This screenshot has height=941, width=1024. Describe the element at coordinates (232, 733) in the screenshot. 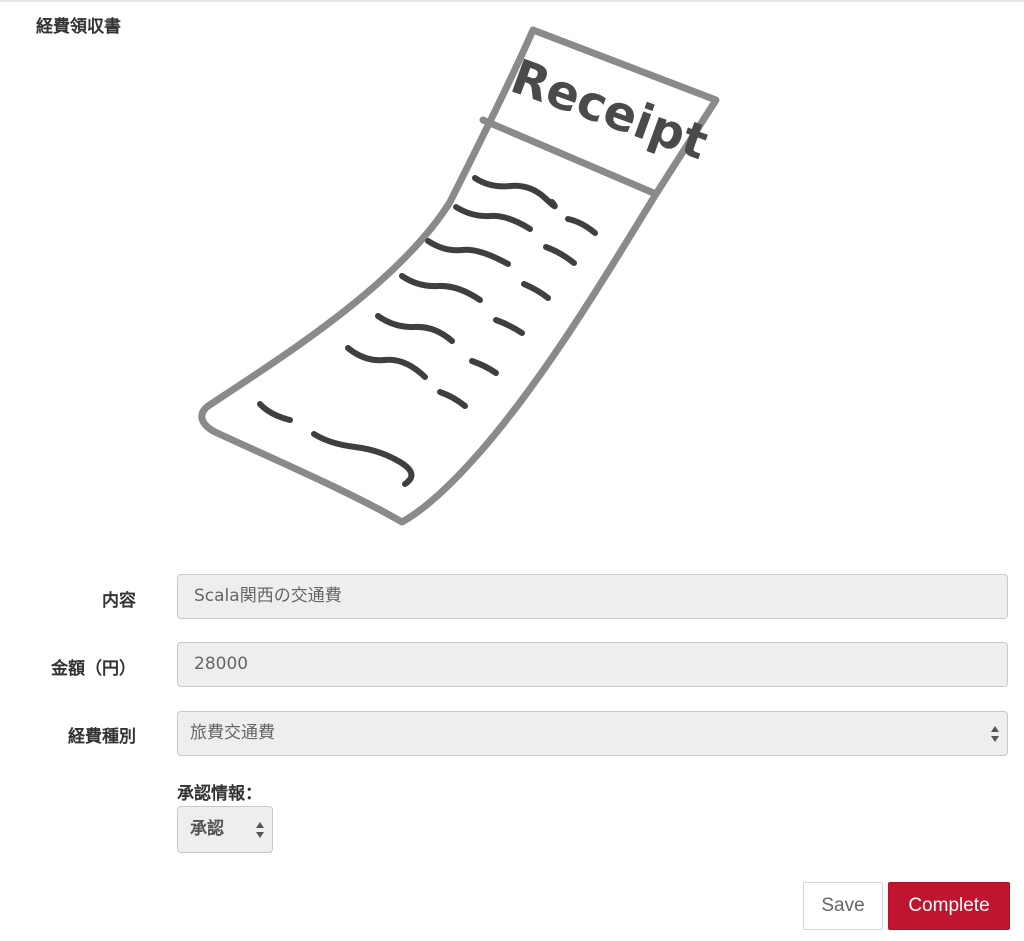

I see `expense-type-value: 旅費交通費` at that location.